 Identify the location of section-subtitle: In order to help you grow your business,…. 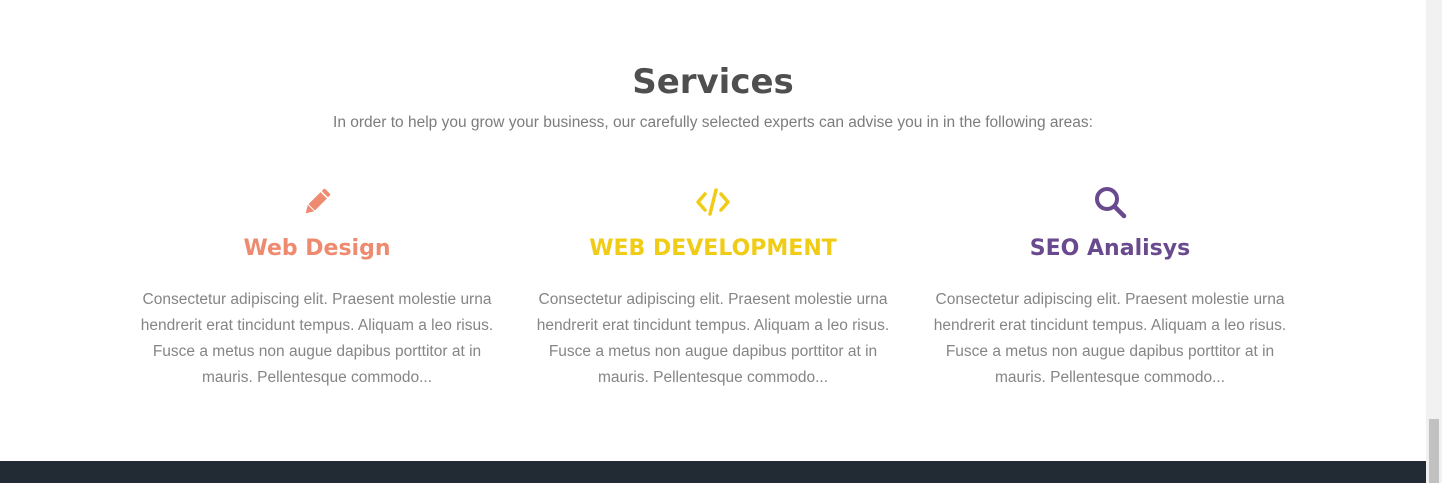
(713, 122).